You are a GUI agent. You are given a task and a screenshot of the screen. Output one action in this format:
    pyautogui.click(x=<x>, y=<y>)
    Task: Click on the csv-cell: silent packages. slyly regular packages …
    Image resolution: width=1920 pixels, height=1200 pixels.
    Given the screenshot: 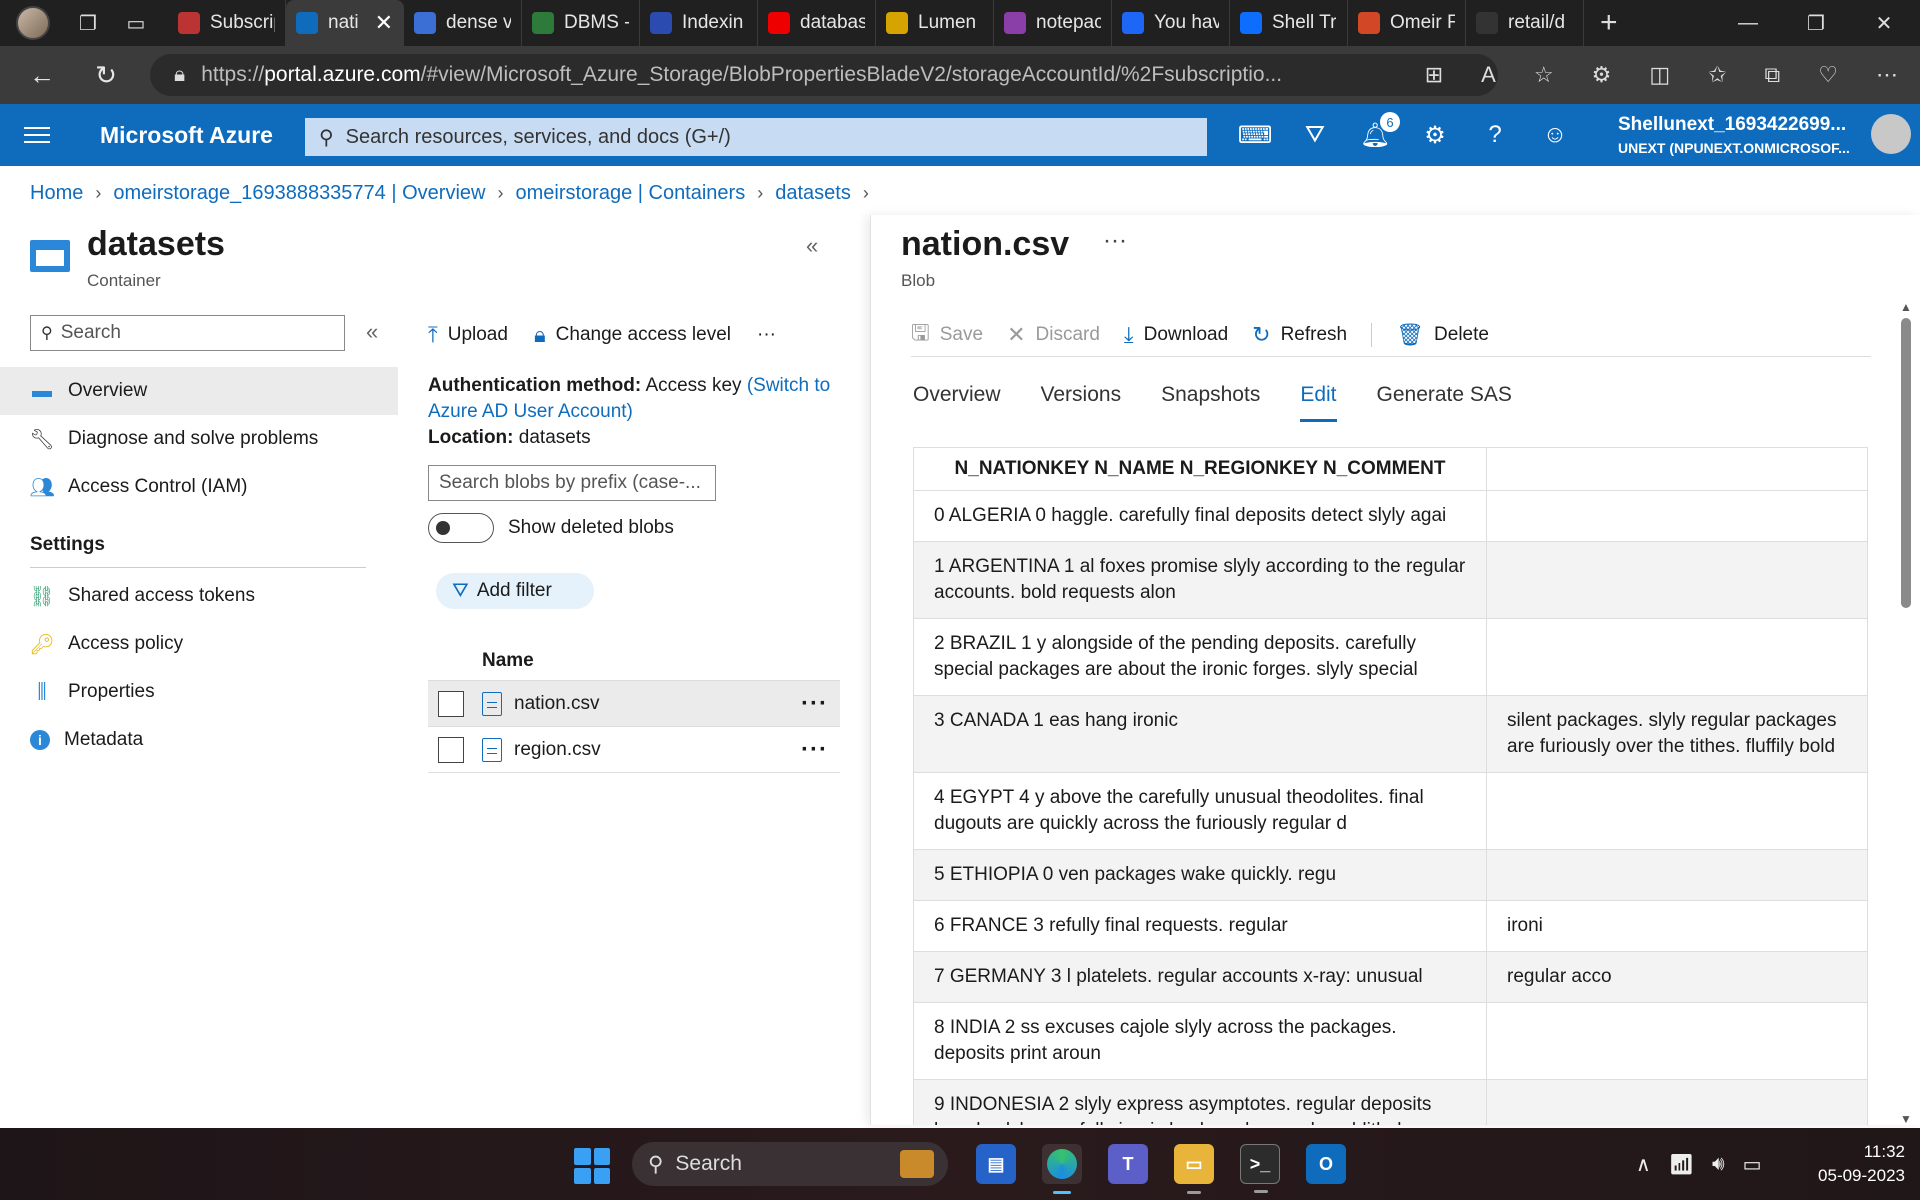 What is the action you would take?
    pyautogui.click(x=1677, y=734)
    